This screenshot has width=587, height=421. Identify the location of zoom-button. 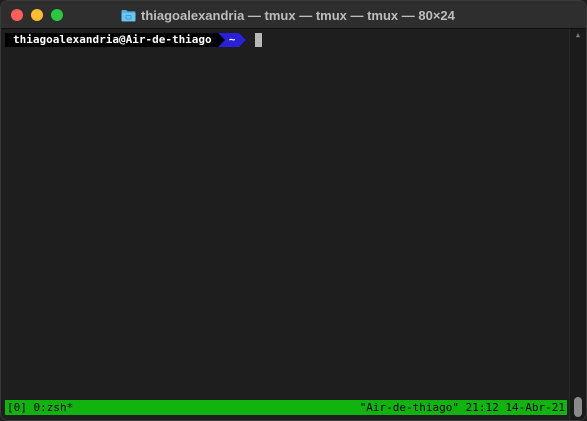
(57, 15).